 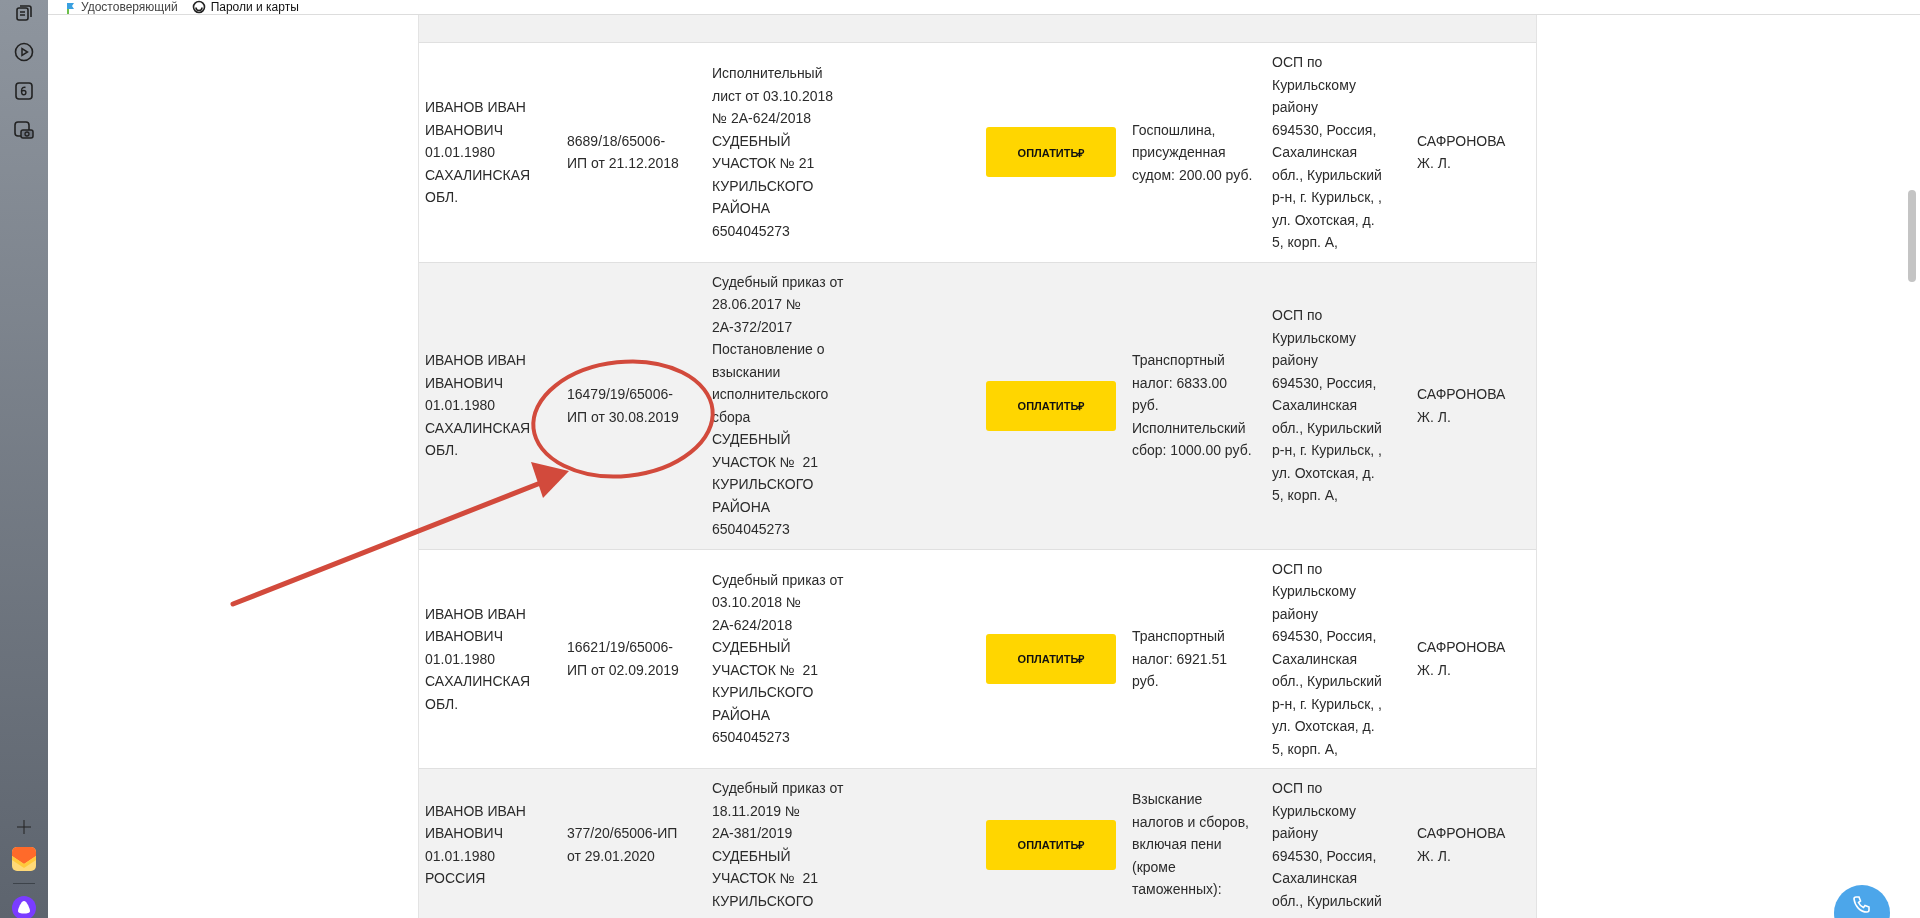 I want to click on bookmark-link: Пароли и карты, so click(x=254, y=7).